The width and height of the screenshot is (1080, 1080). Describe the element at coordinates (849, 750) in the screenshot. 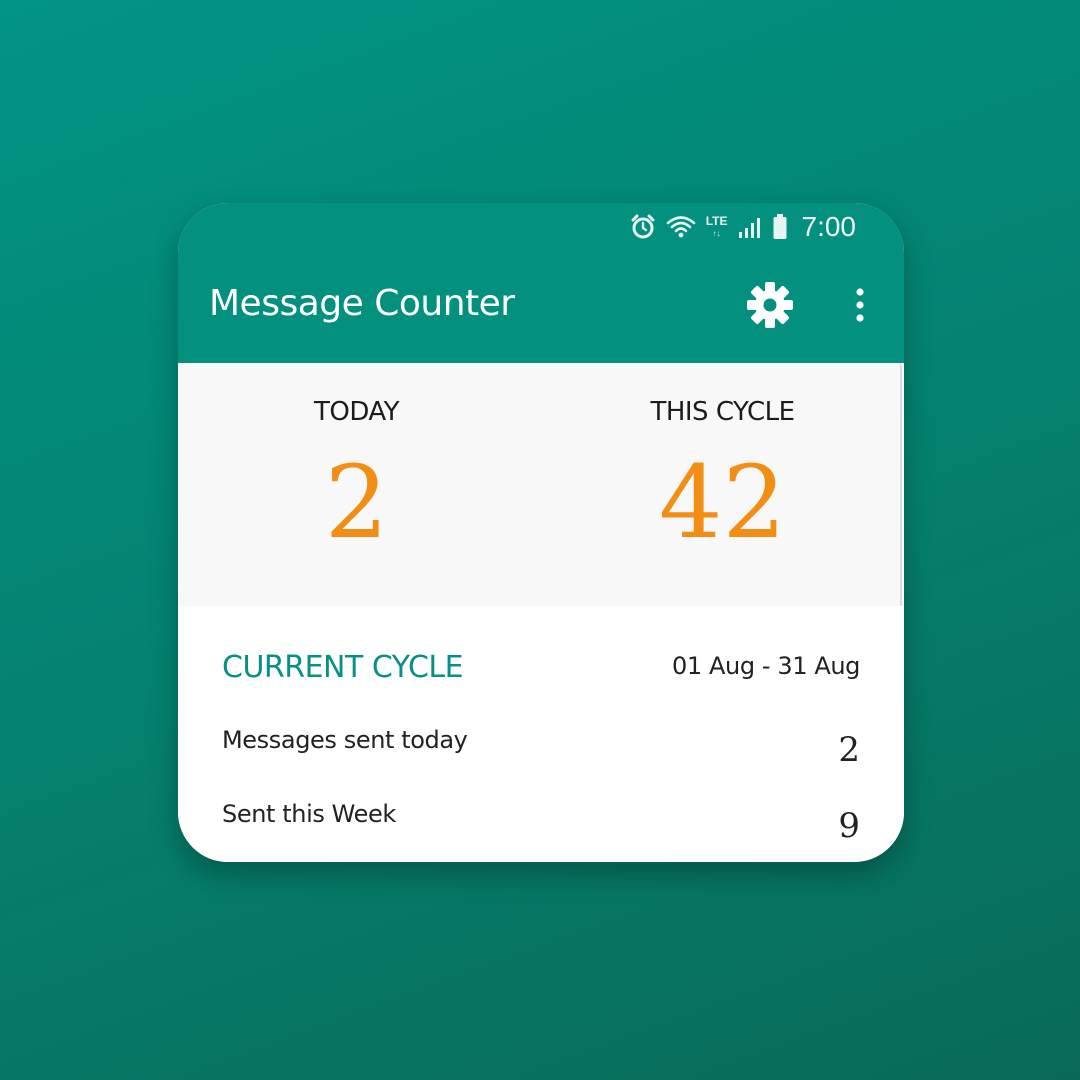

I see `messages-sent-today-value: 2` at that location.